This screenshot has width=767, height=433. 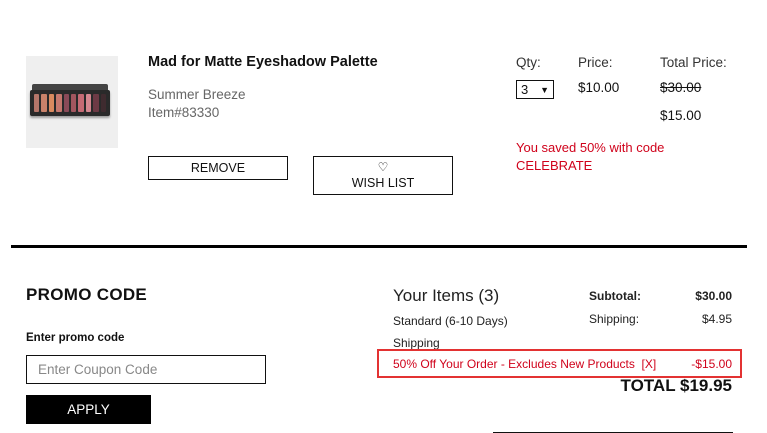 What do you see at coordinates (87, 294) in the screenshot?
I see `promo-heading: PROMO CODE` at bounding box center [87, 294].